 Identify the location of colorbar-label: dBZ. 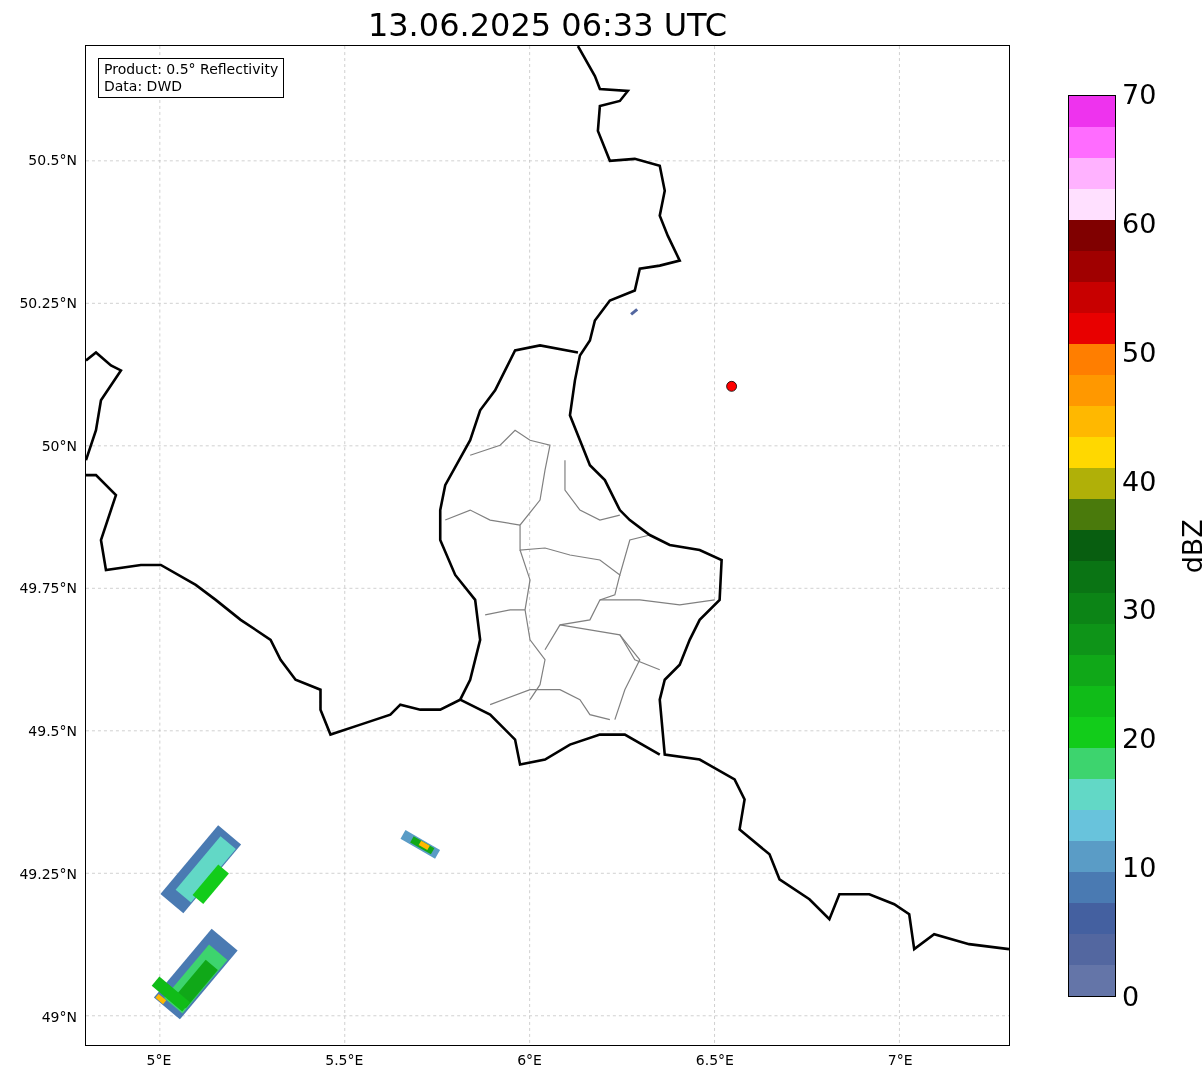
(1188, 546).